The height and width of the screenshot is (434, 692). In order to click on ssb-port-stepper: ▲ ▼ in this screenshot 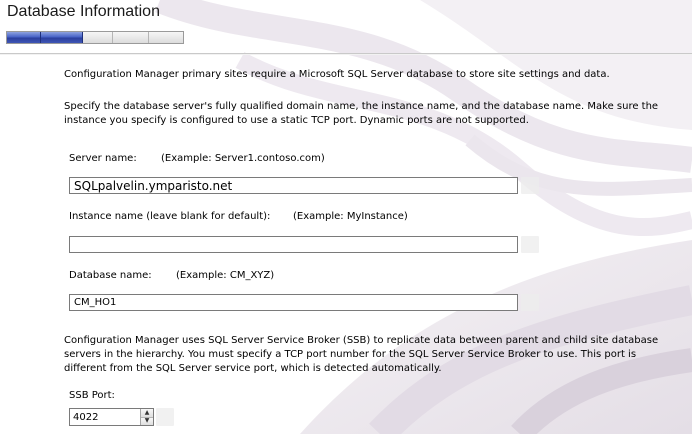, I will do `click(111, 417)`.